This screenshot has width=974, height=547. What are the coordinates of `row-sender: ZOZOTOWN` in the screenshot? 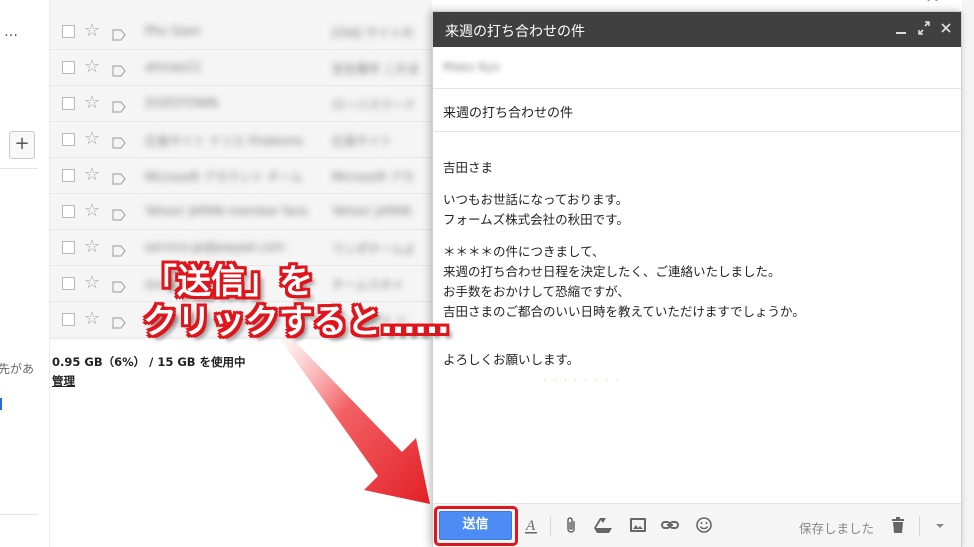 It's located at (181, 103).